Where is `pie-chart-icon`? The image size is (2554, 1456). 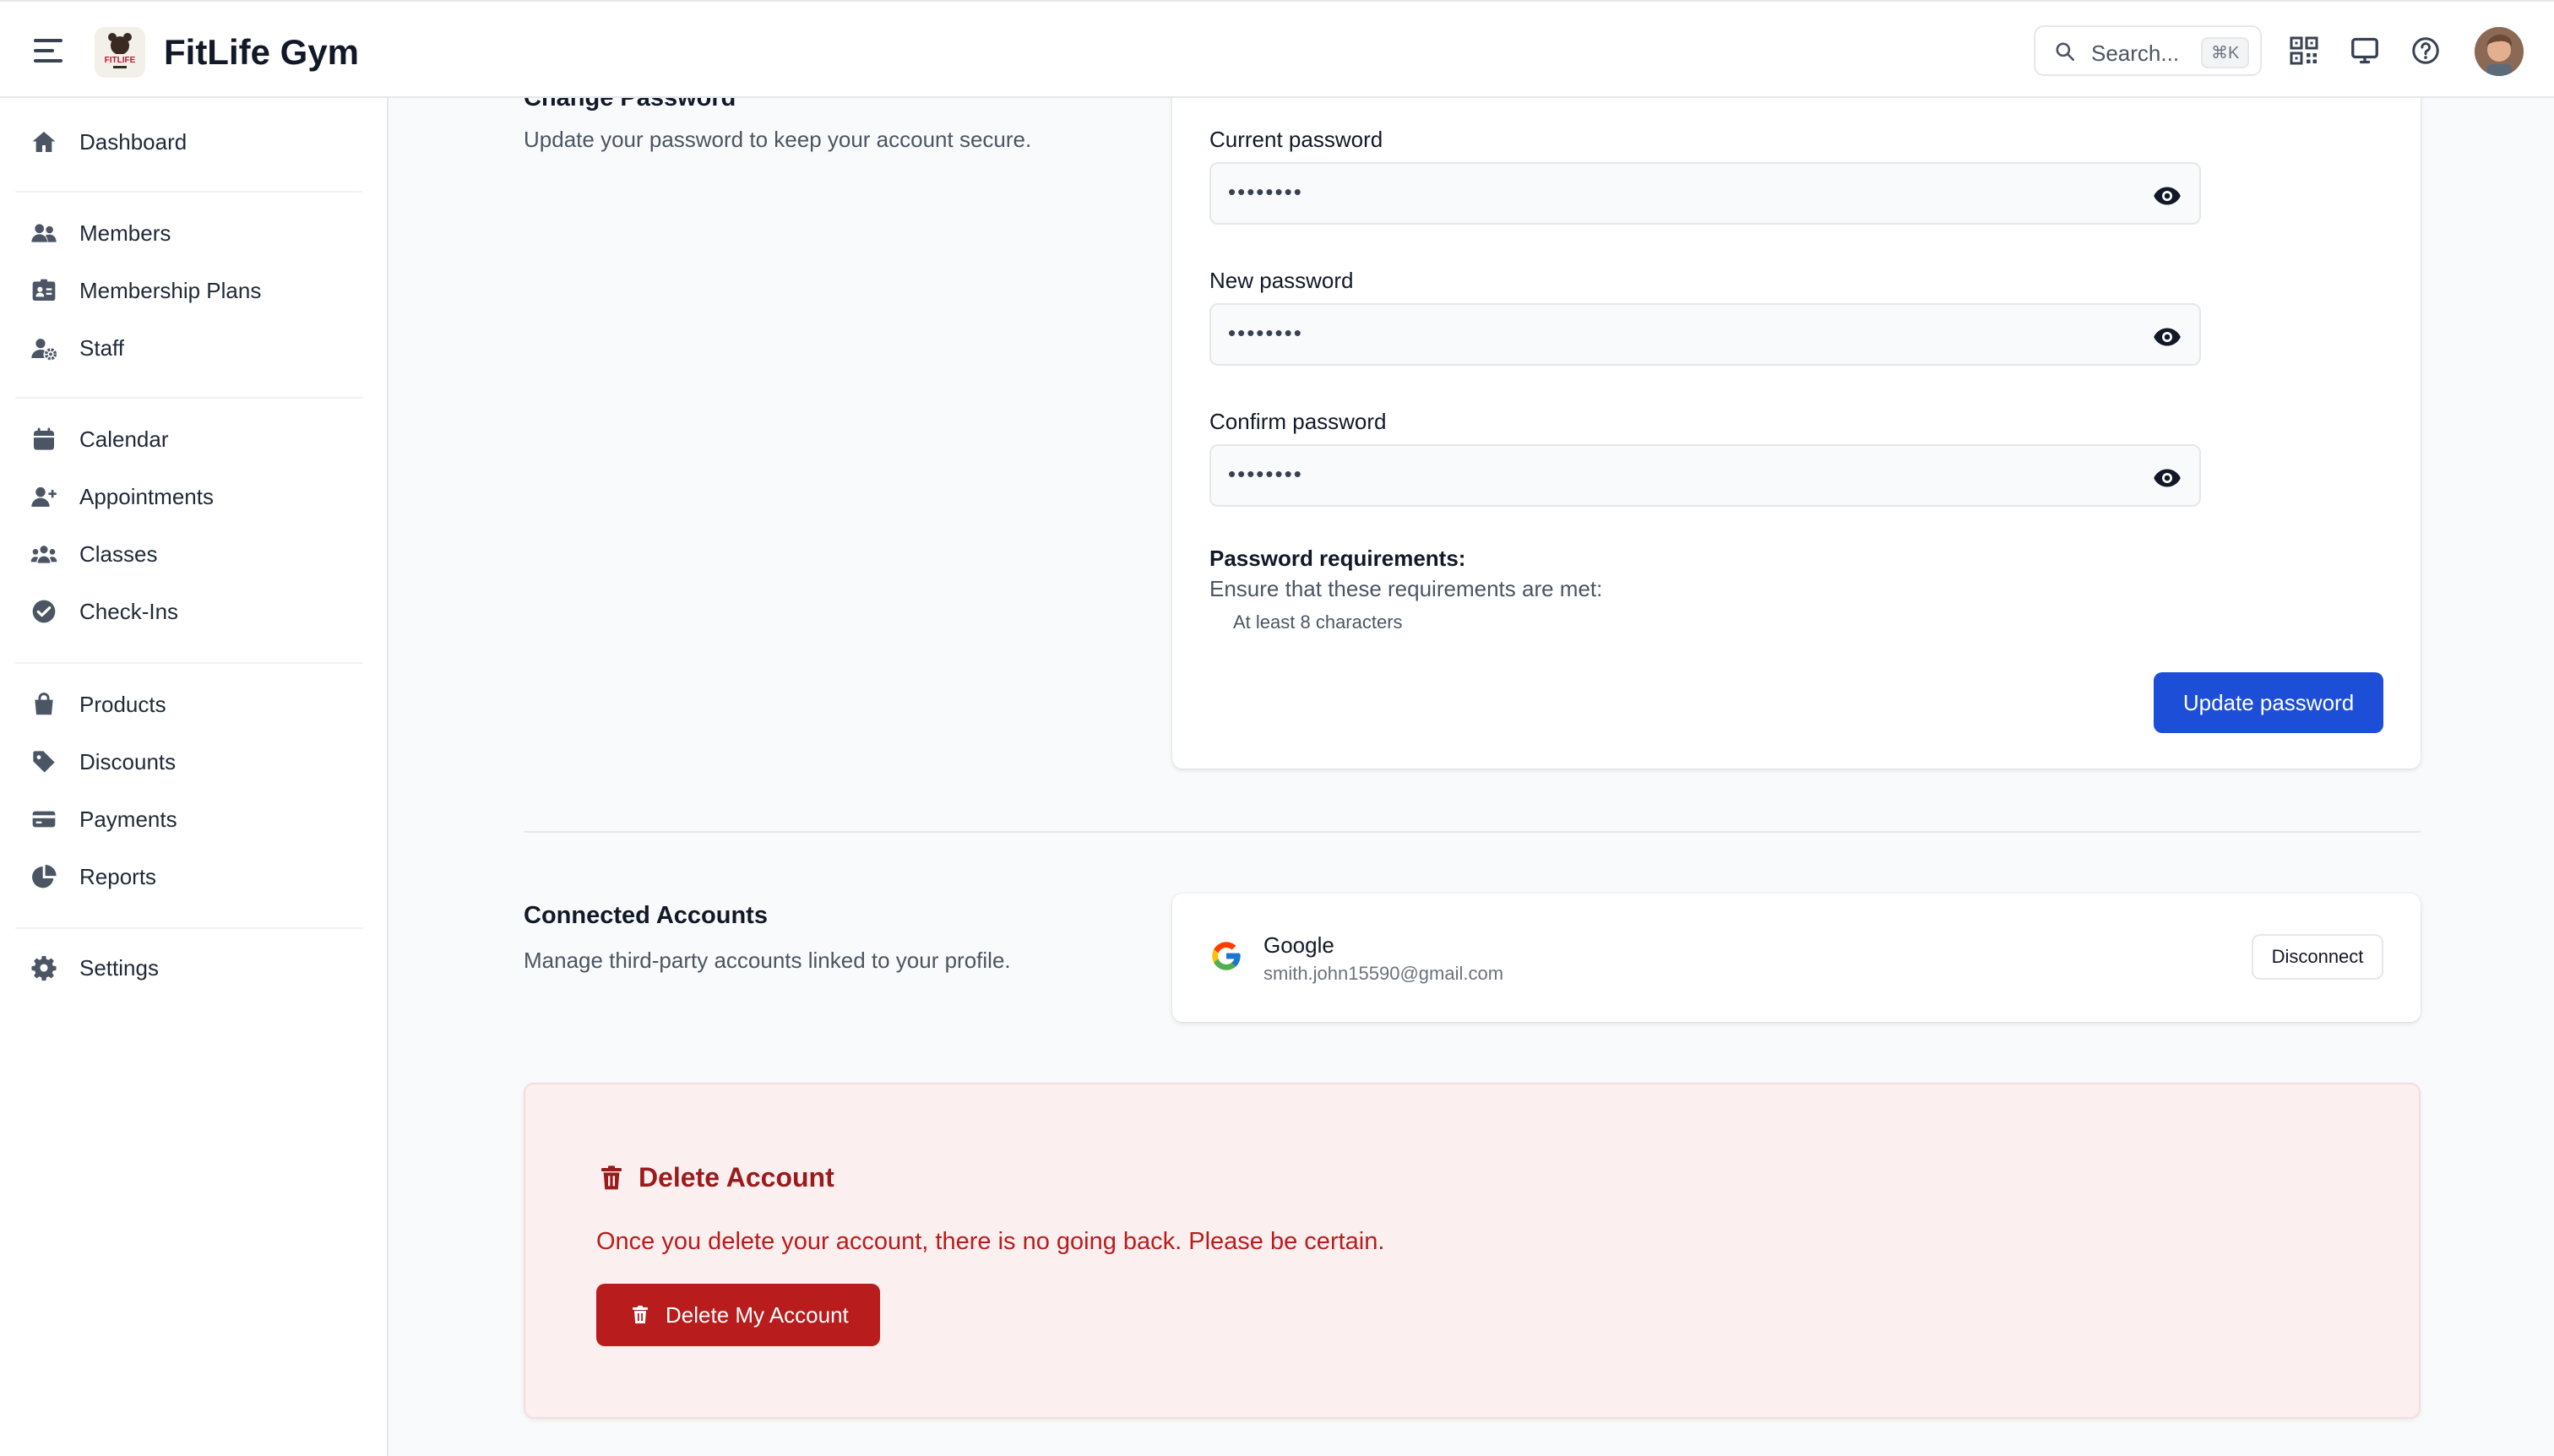 pie-chart-icon is located at coordinates (44, 876).